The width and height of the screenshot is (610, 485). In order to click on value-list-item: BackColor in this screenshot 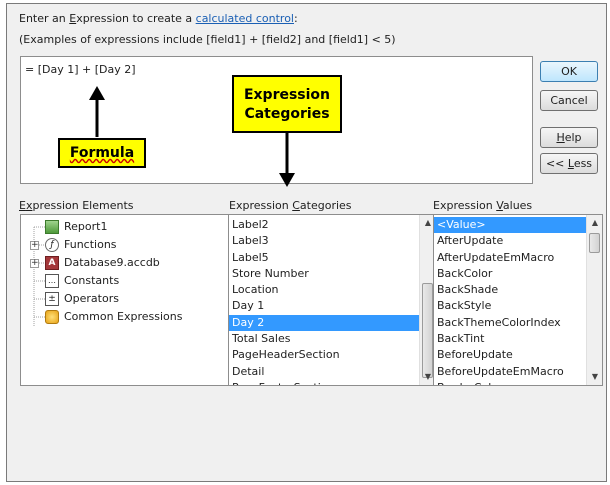, I will do `click(510, 274)`.